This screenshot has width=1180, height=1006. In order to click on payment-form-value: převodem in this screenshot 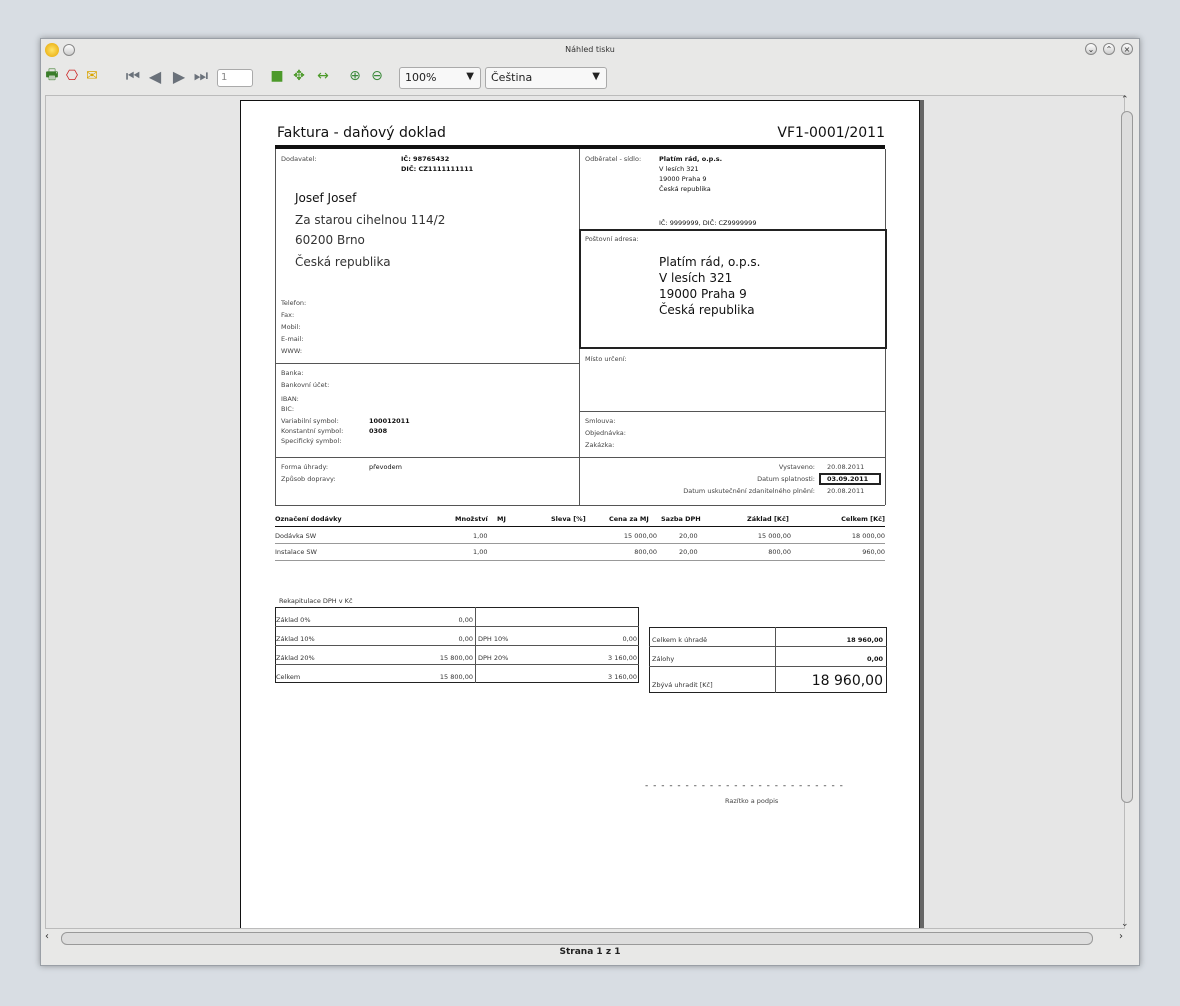, I will do `click(385, 467)`.